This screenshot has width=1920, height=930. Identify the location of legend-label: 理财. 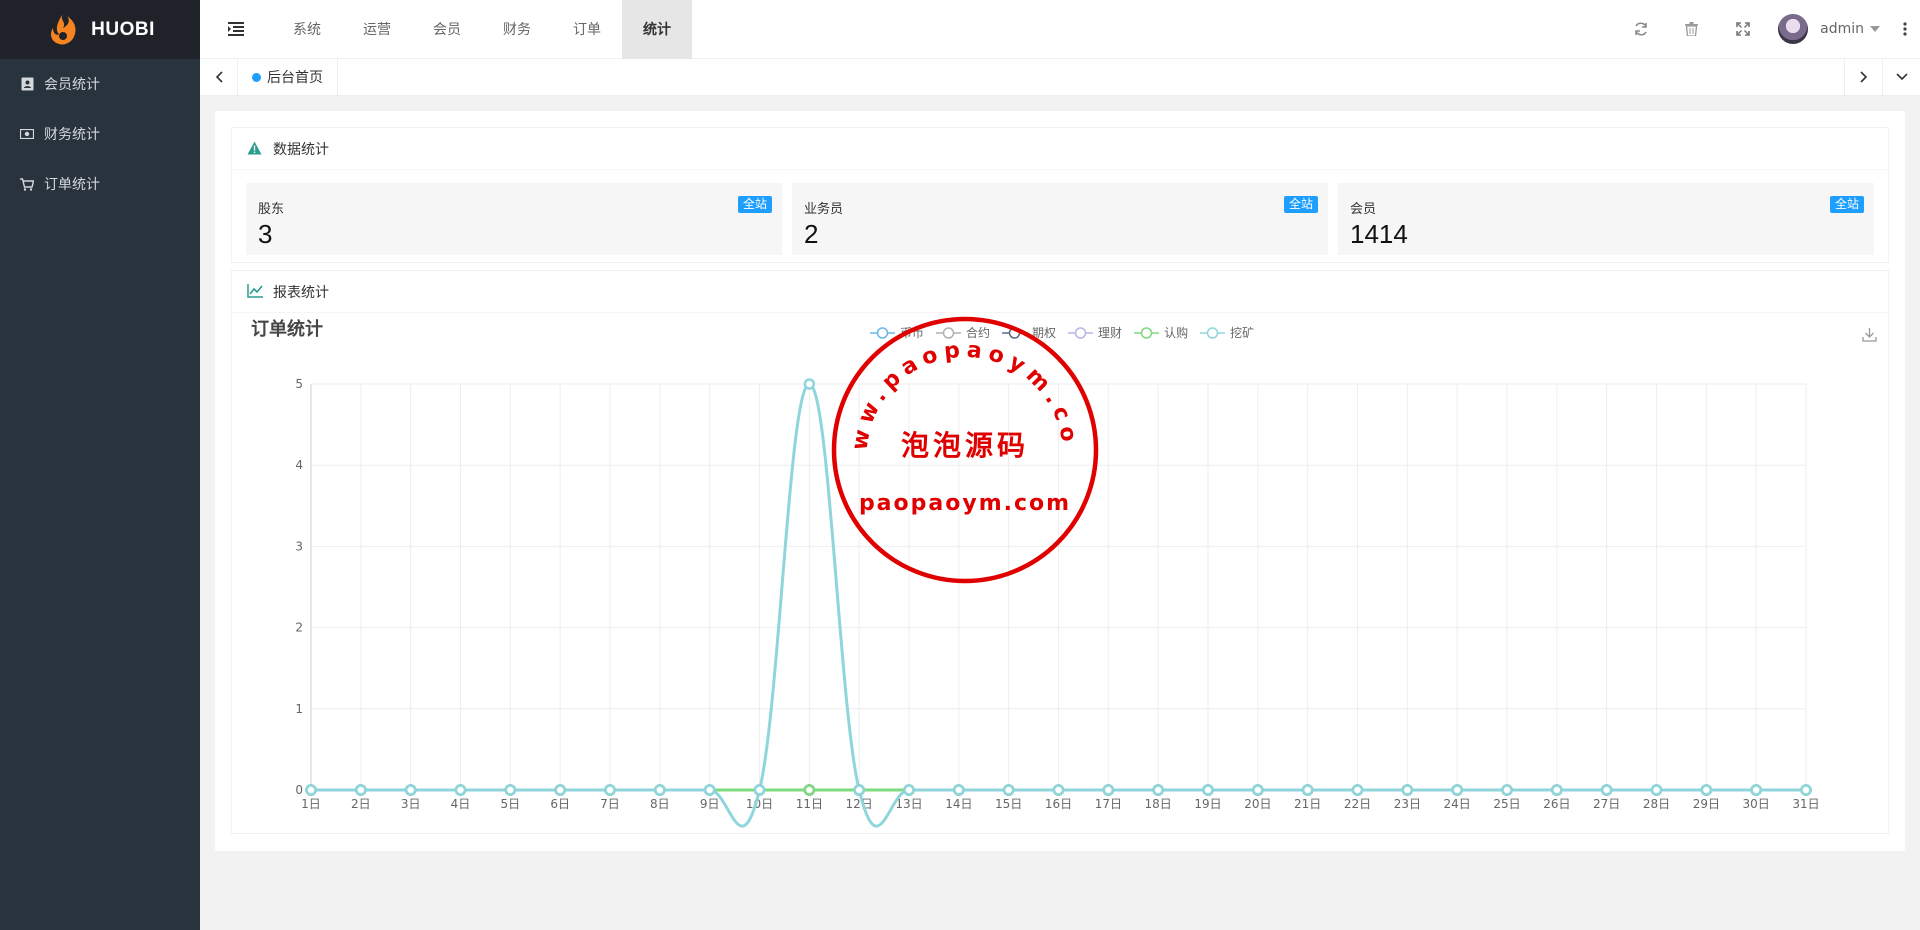
(1110, 333).